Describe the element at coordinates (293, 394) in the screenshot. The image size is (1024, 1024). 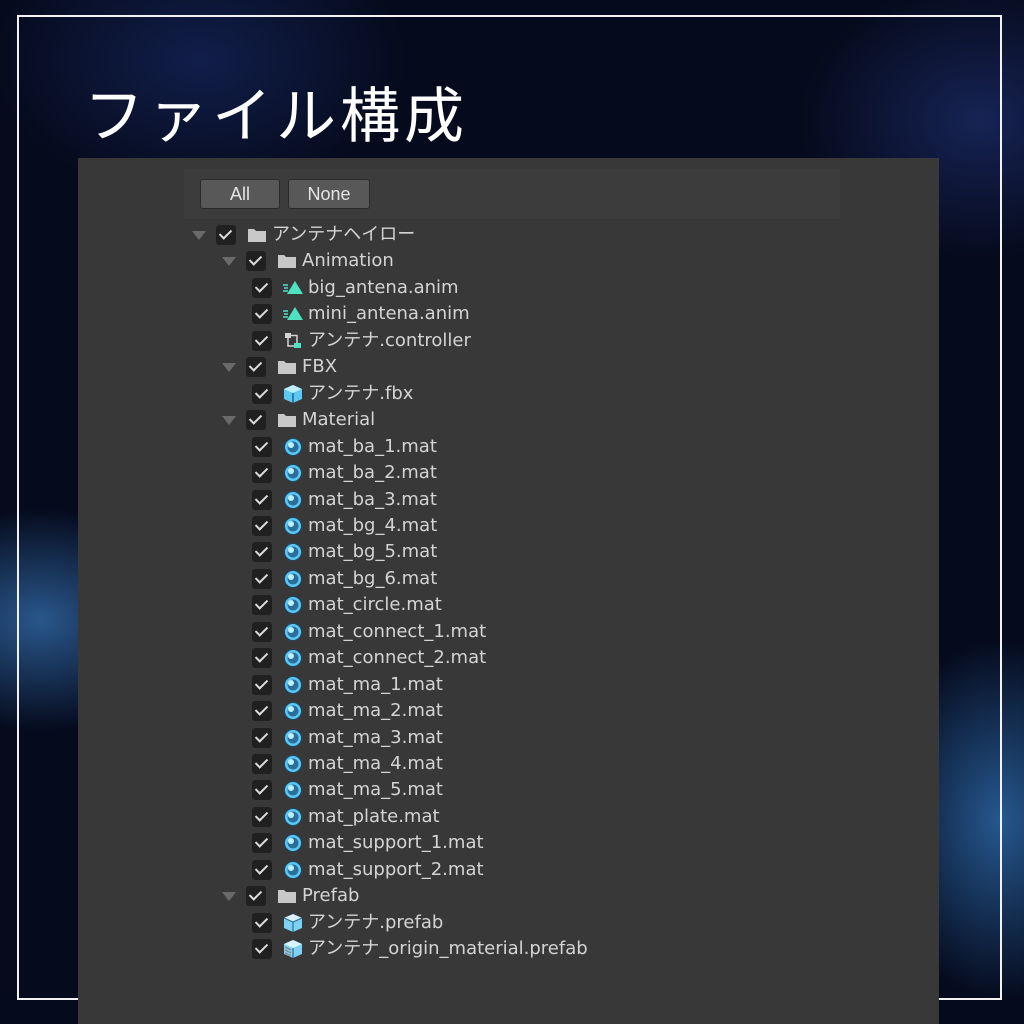
I see `model-icon` at that location.